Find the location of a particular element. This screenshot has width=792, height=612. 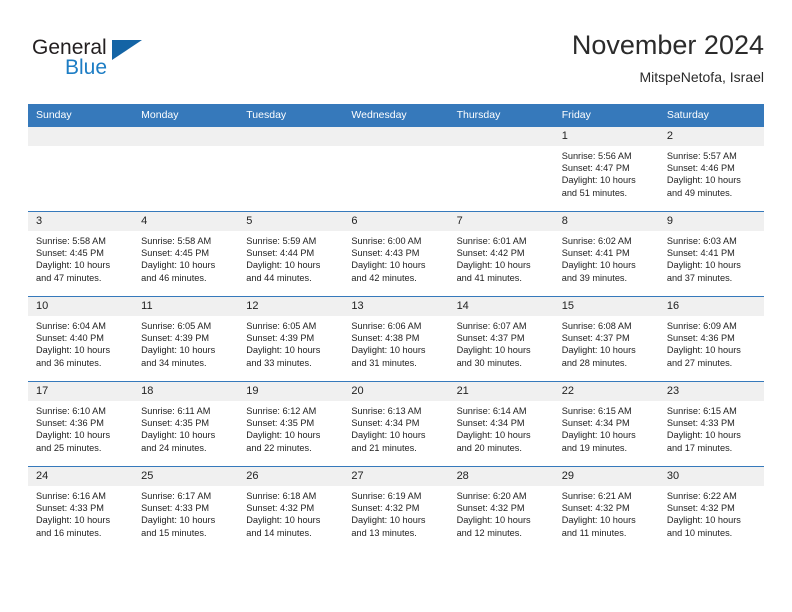

daylight-duration-line2: and 31 minutes. is located at coordinates (384, 362).